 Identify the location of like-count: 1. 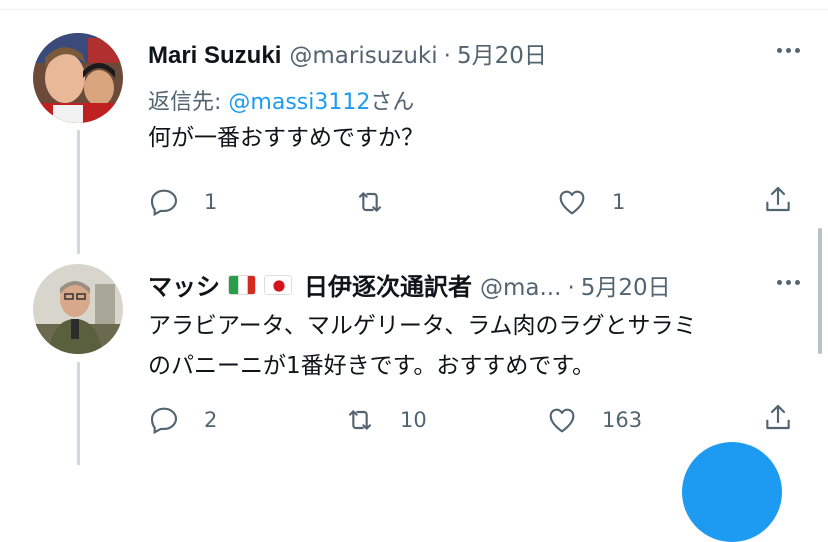
(619, 202).